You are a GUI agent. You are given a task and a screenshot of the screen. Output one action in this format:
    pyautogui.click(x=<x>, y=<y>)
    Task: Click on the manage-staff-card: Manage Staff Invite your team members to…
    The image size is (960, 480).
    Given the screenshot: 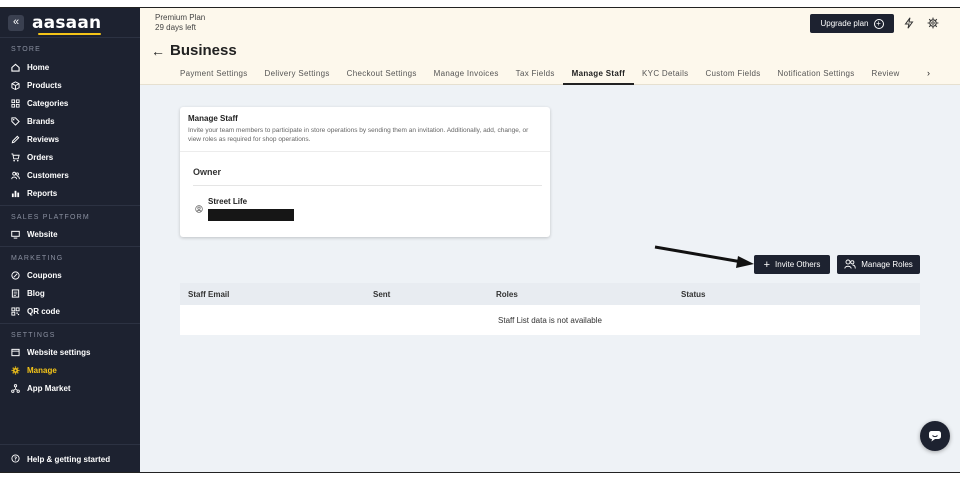 What is the action you would take?
    pyautogui.click(x=365, y=172)
    